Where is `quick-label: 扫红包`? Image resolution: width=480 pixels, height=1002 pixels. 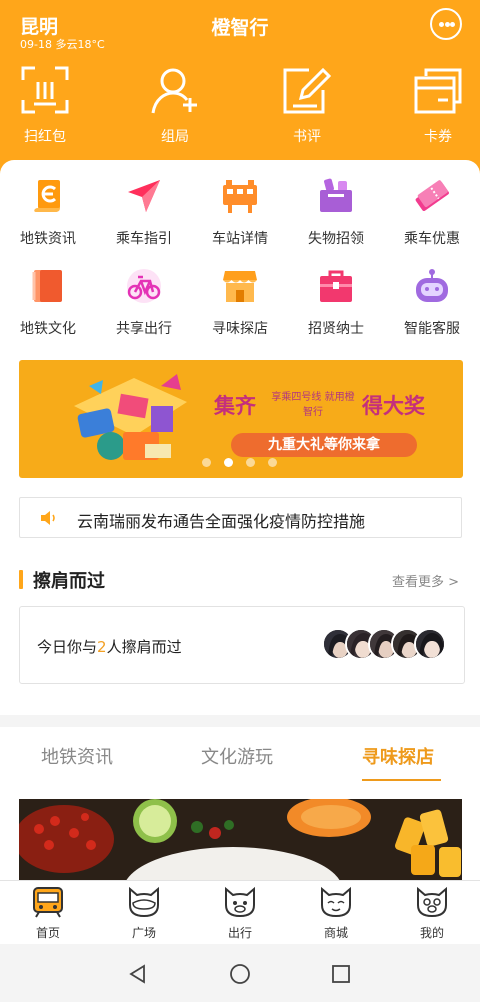
quick-label: 扫红包 is located at coordinates (45, 137).